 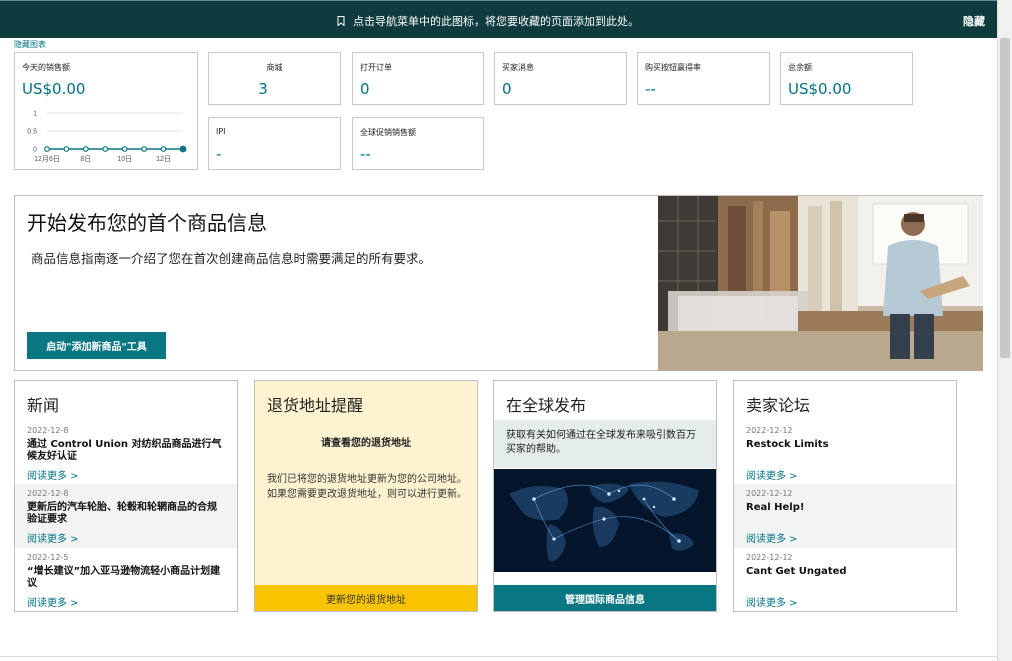 I want to click on chart-y-tick-label: 0.5, so click(x=32, y=132).